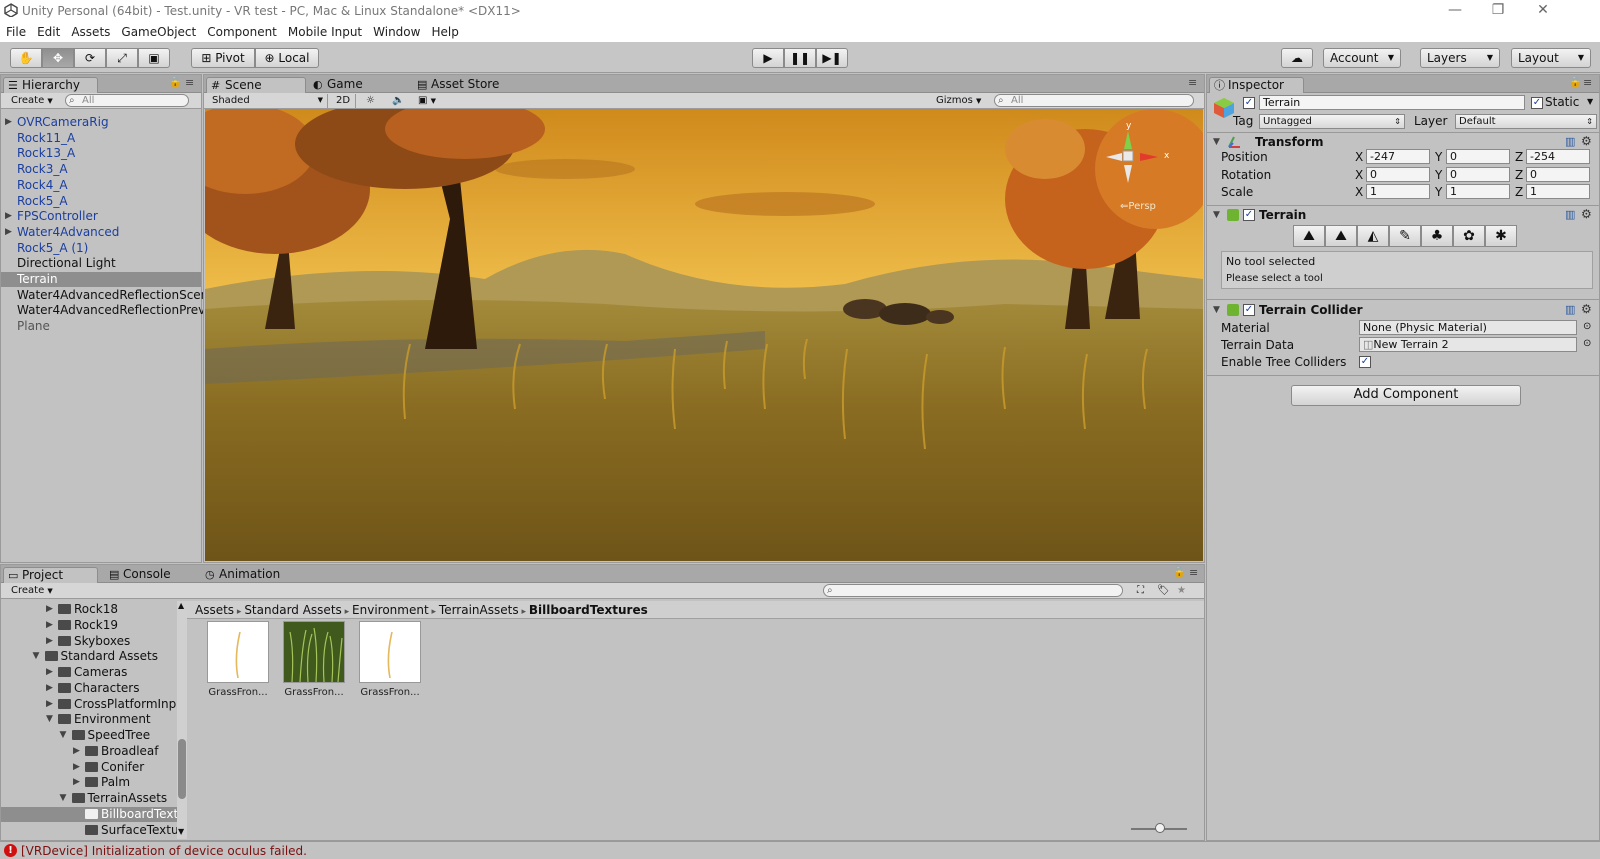  Describe the element at coordinates (292, 610) in the screenshot. I see `breadcrumb-item: Standard Assets` at that location.